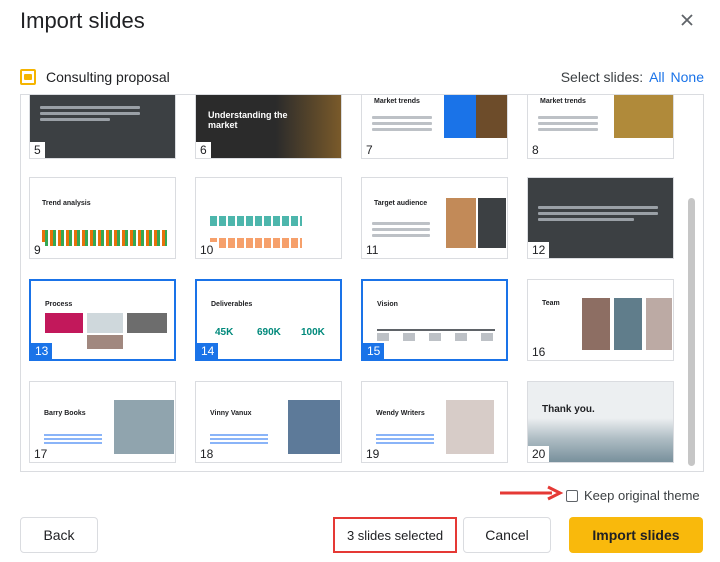 This screenshot has height=562, width=720. I want to click on slide-thumbnail-12: 12, so click(600, 218).